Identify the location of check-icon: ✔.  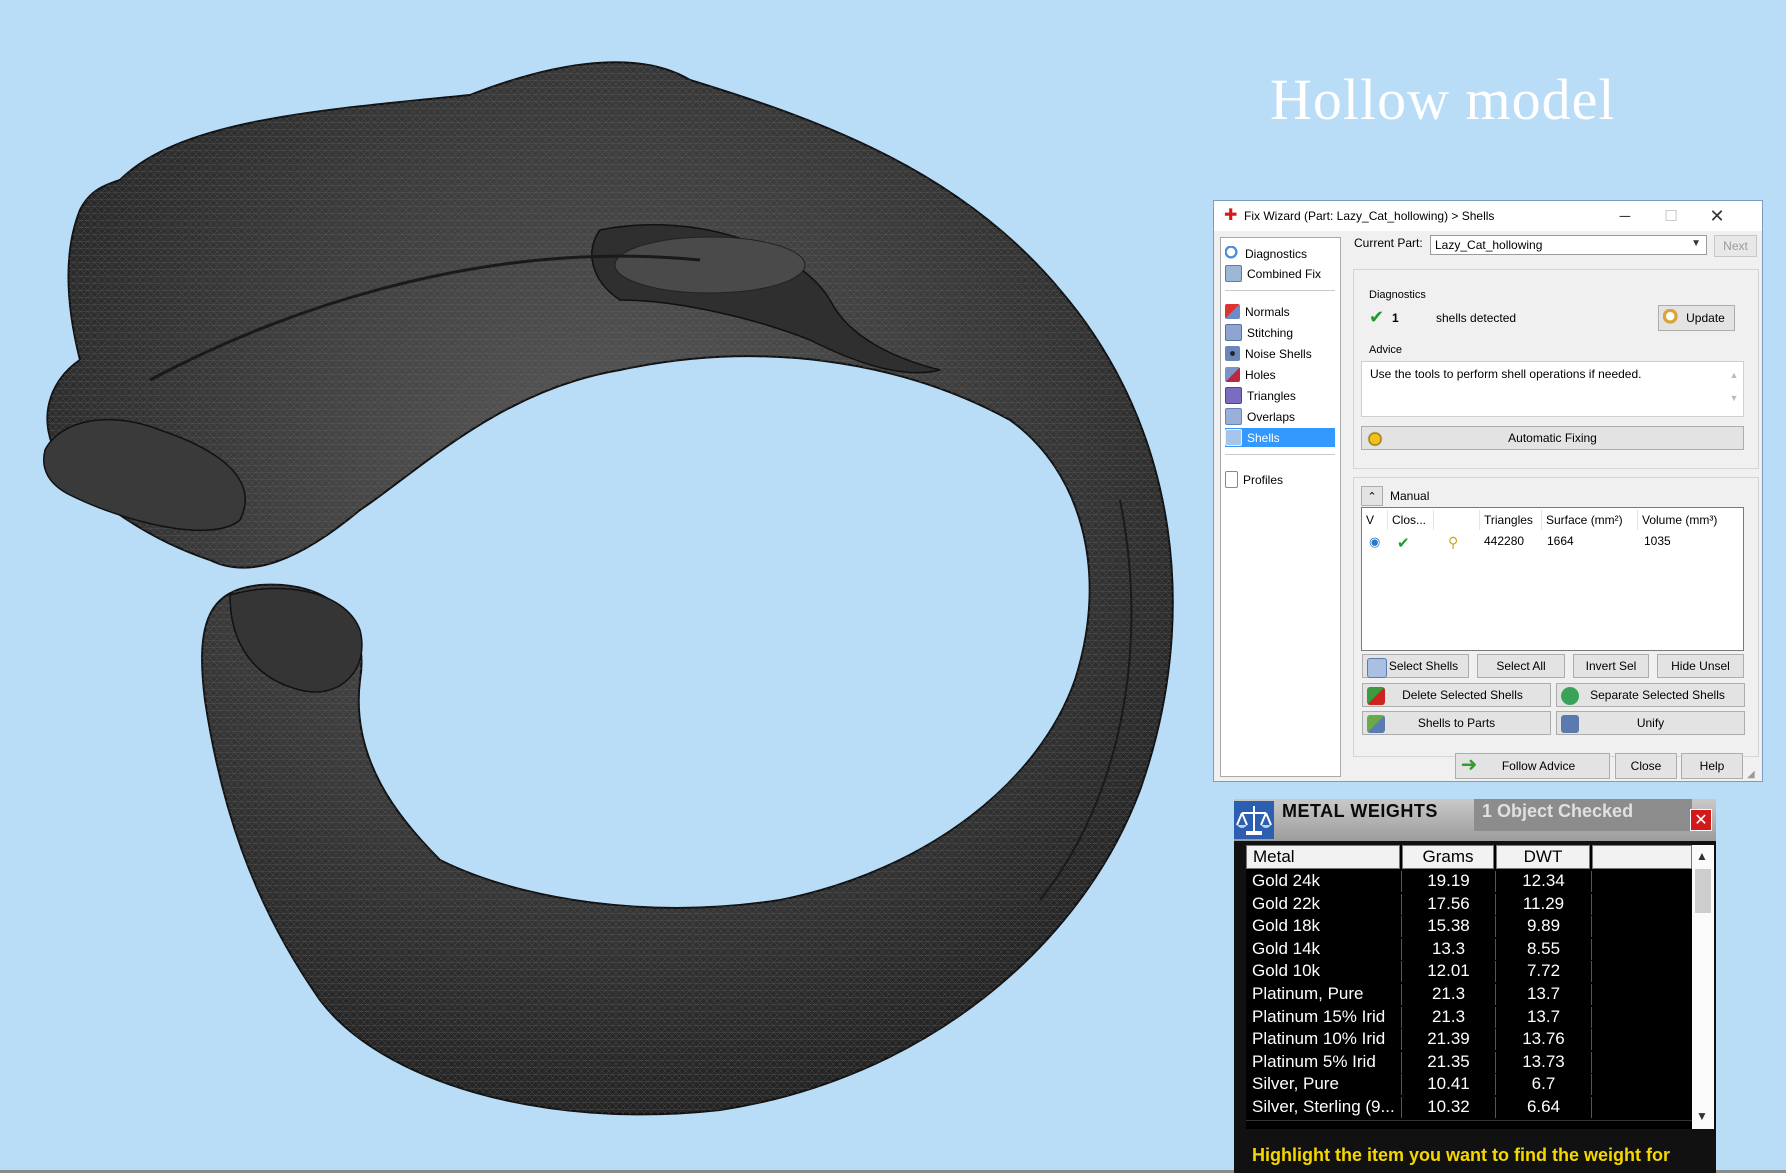
(1377, 317).